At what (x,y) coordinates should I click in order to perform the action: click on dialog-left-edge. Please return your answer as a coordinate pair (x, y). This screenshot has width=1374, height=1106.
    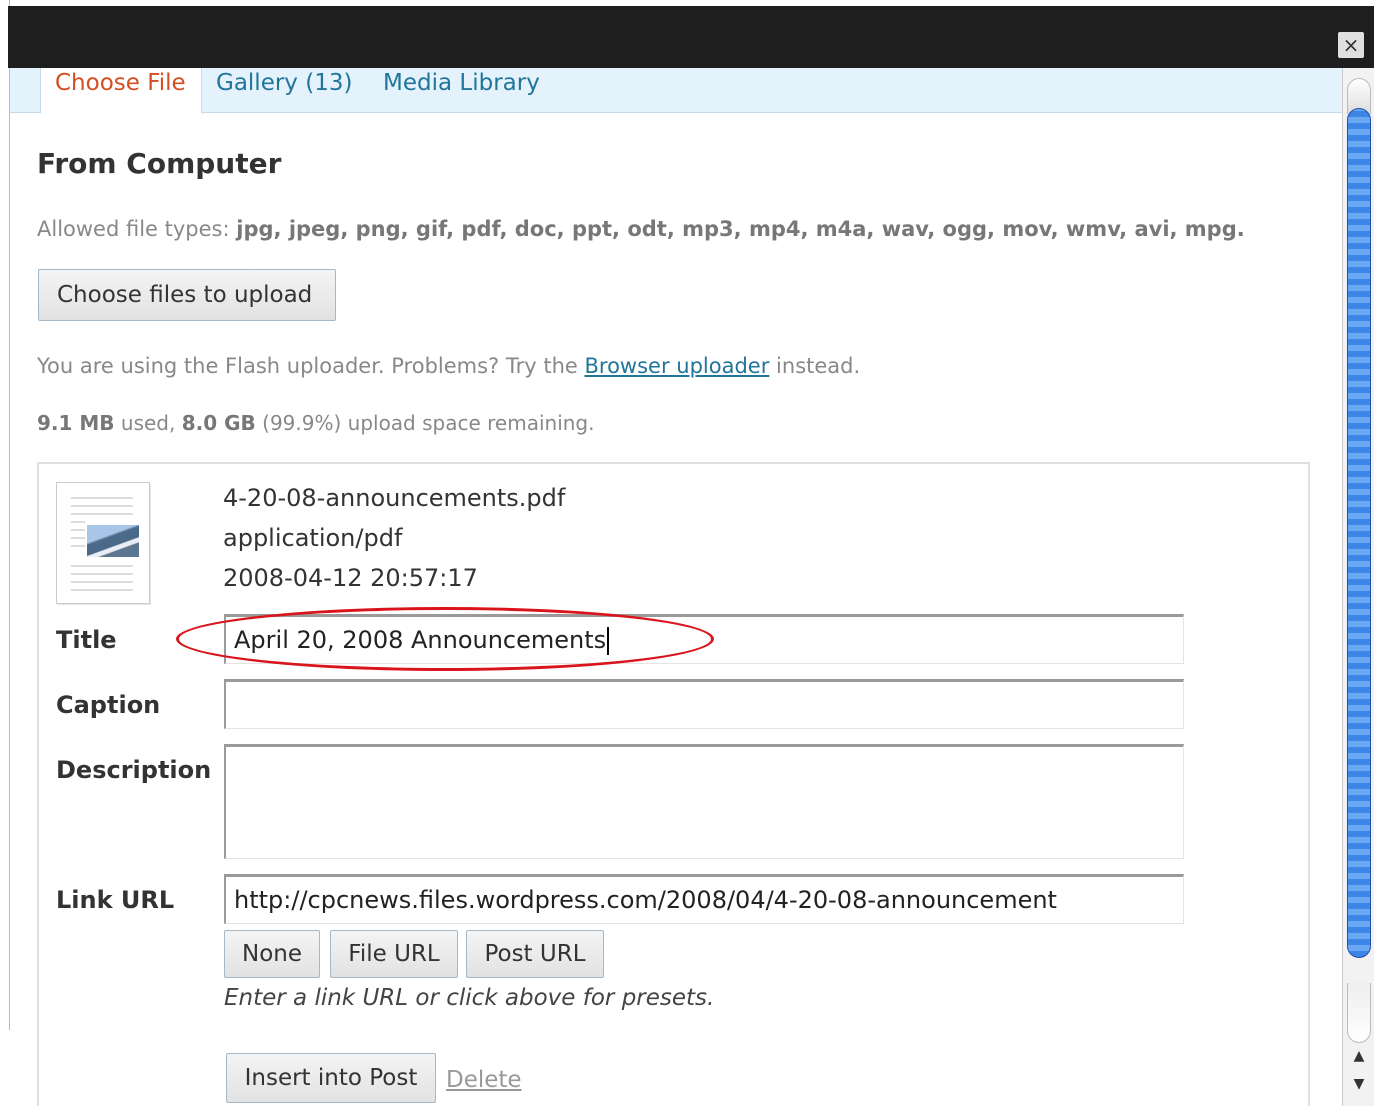
    Looking at the image, I should click on (5, 515).